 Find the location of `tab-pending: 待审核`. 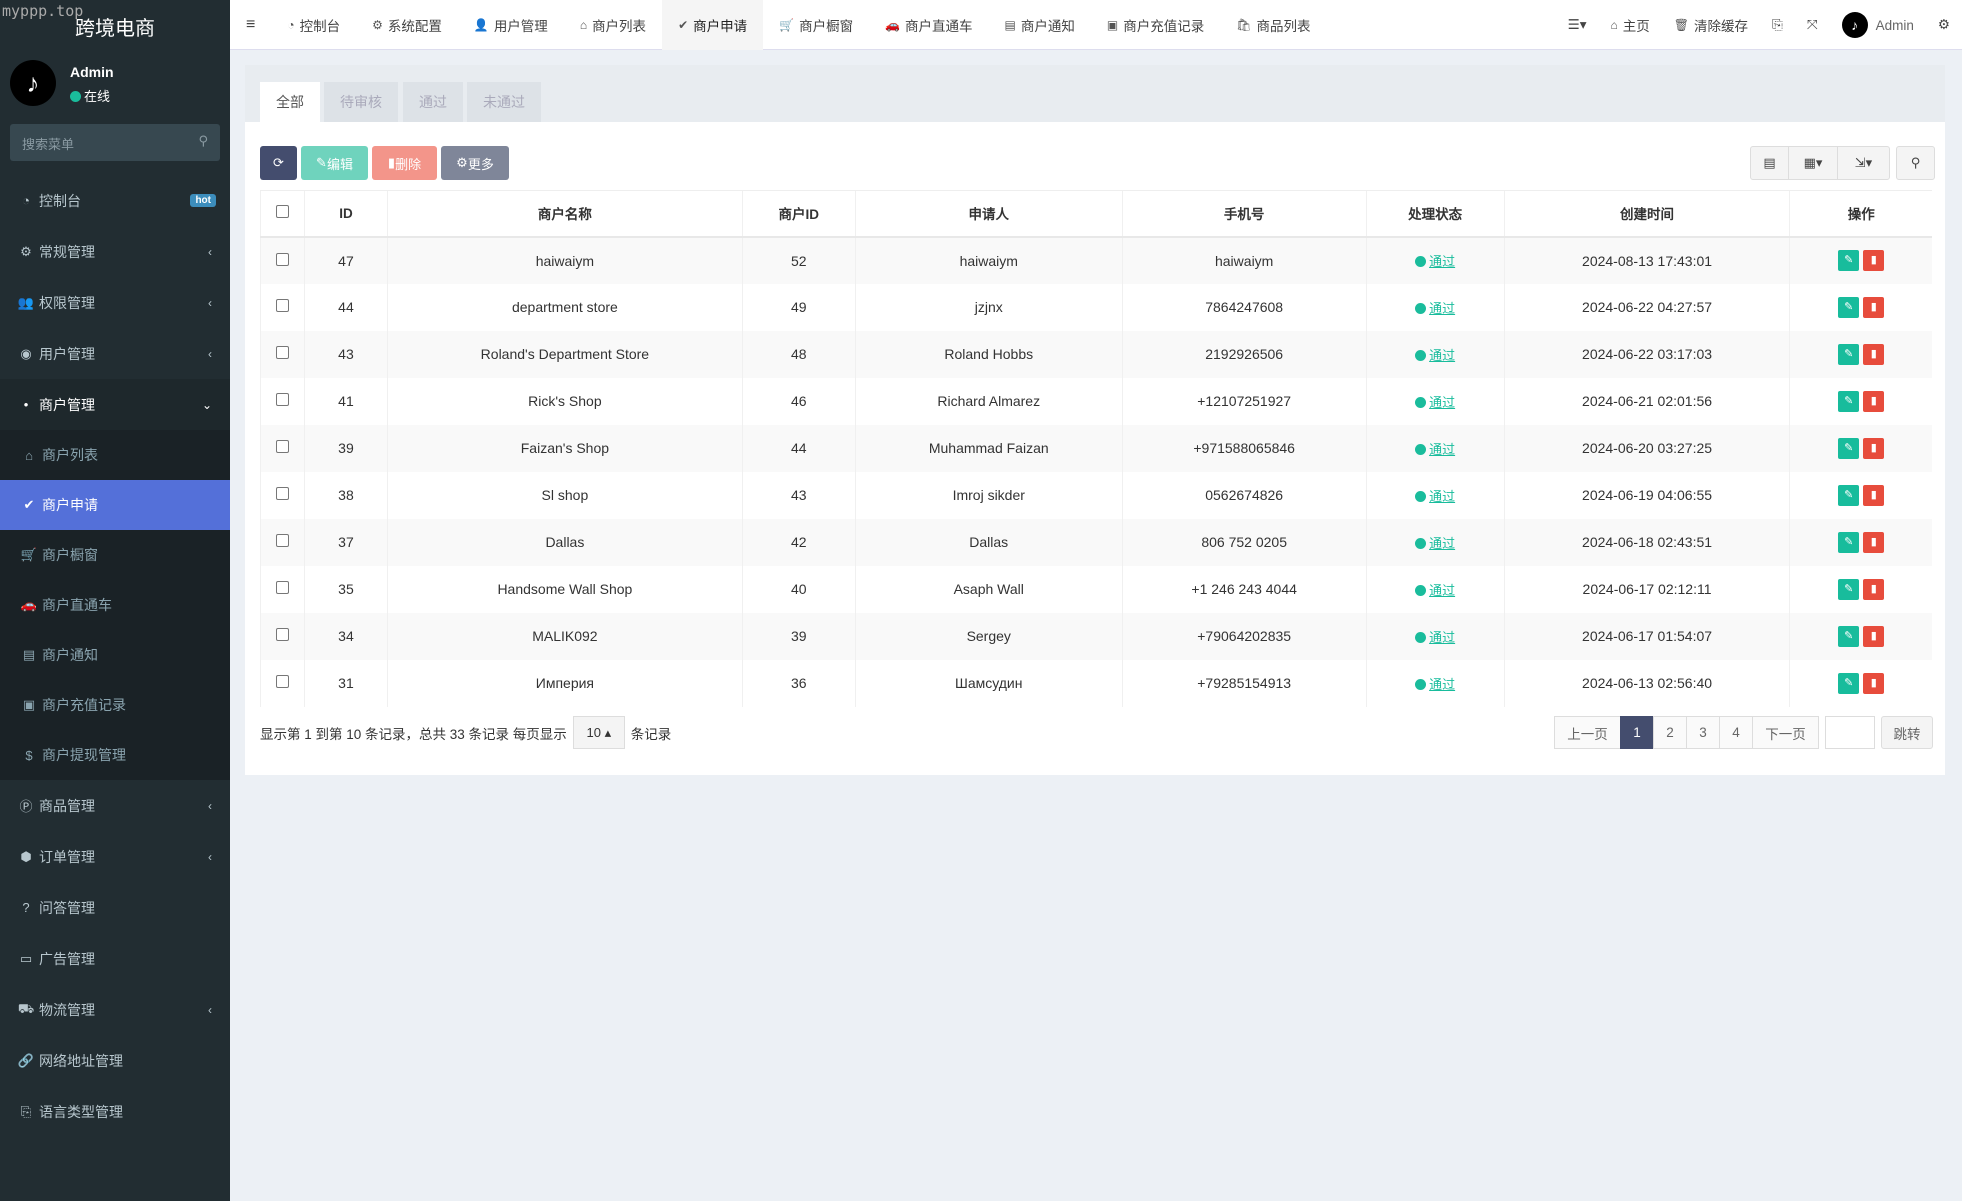

tab-pending: 待审核 is located at coordinates (361, 102).